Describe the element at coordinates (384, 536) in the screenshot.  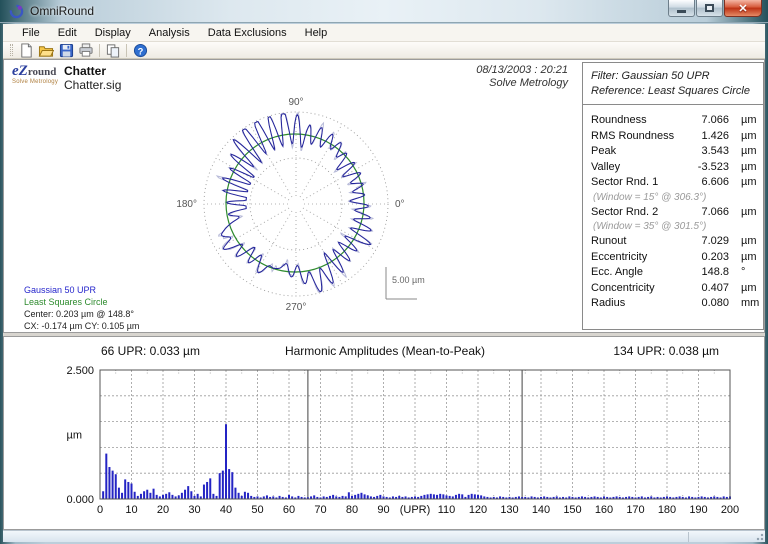
I see `status-bar` at that location.